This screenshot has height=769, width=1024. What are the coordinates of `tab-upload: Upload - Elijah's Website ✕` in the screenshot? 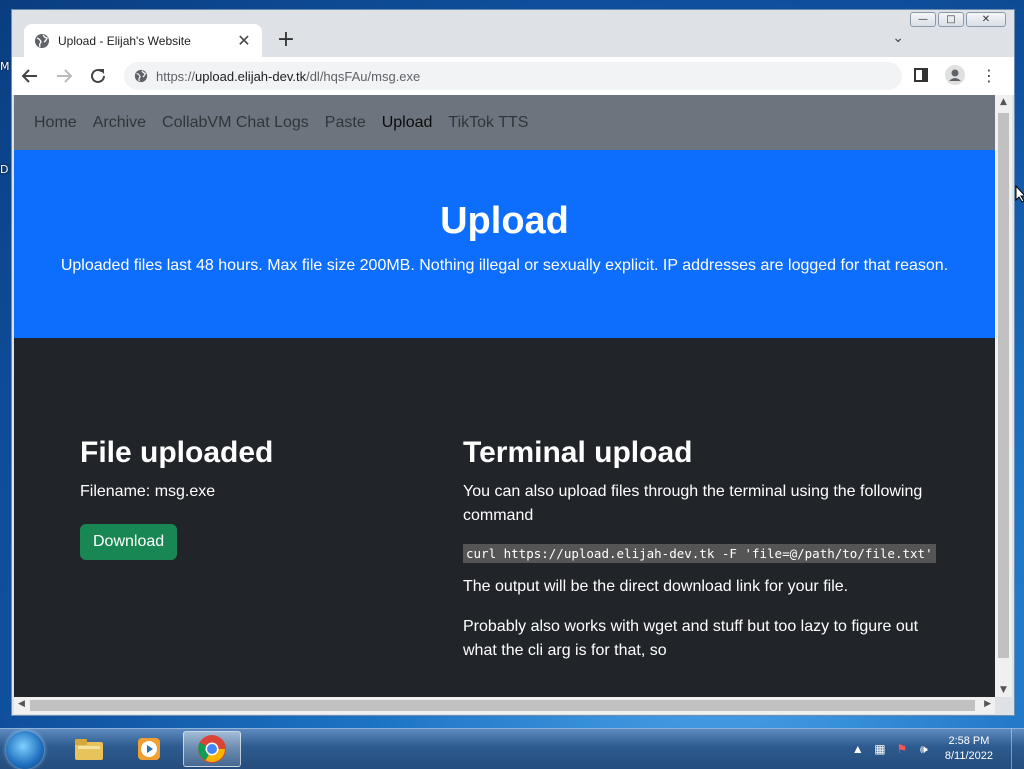 It's located at (143, 40).